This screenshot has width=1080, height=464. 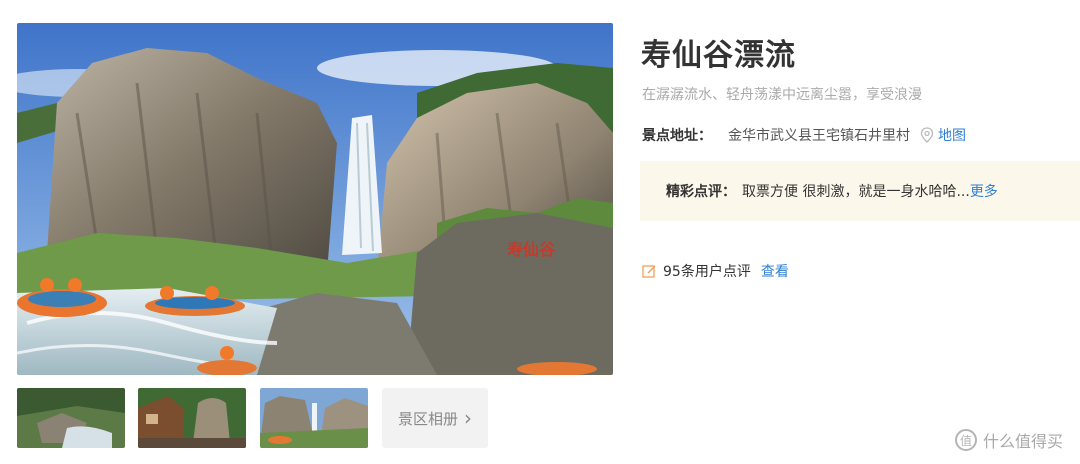 I want to click on review-label: 精彩点评：, so click(x=701, y=192).